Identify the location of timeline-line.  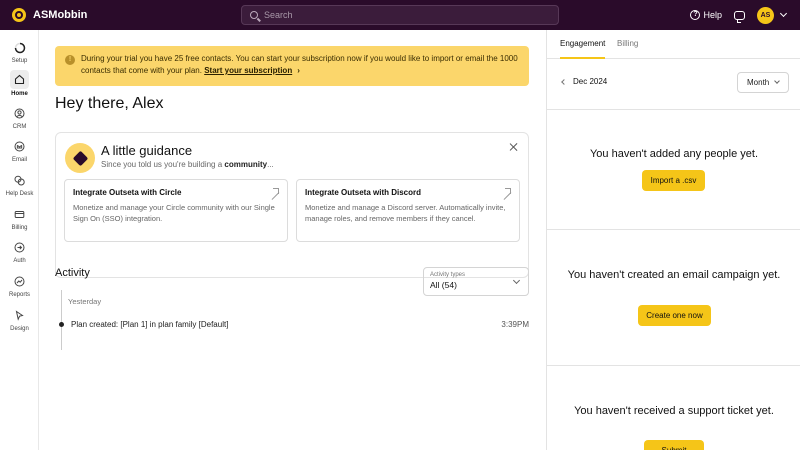
(61, 320).